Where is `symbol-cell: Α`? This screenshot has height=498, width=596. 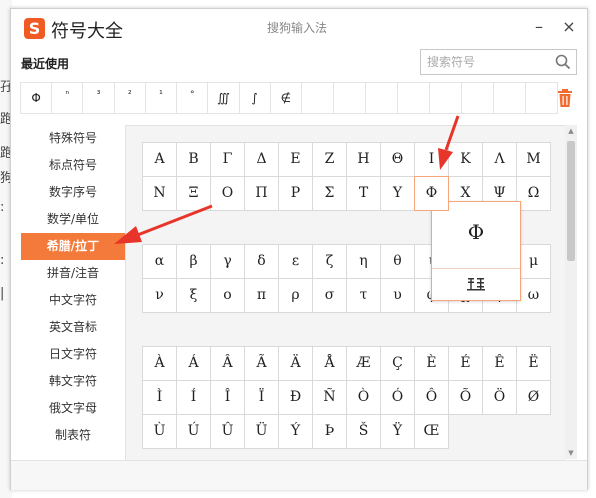 symbol-cell: Α is located at coordinates (159, 159).